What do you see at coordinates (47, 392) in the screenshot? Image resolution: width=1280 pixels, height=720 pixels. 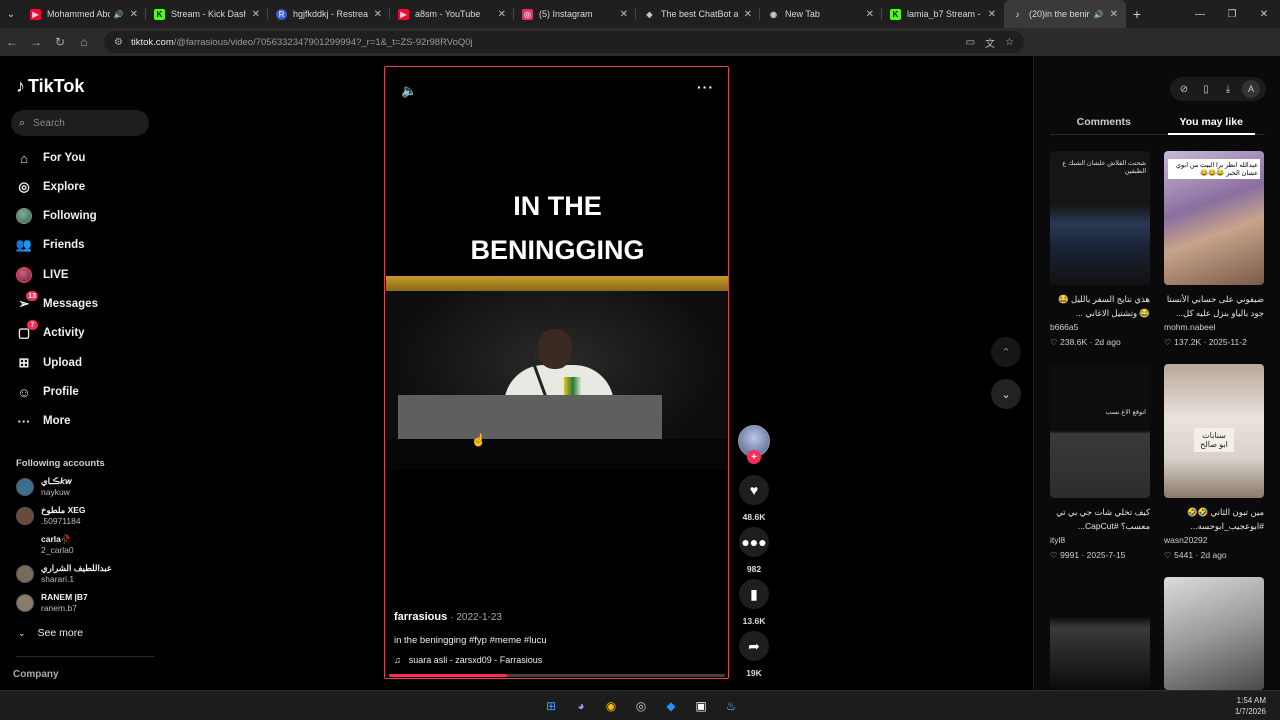 I see `nav-profile: ☺ Profile` at bounding box center [47, 392].